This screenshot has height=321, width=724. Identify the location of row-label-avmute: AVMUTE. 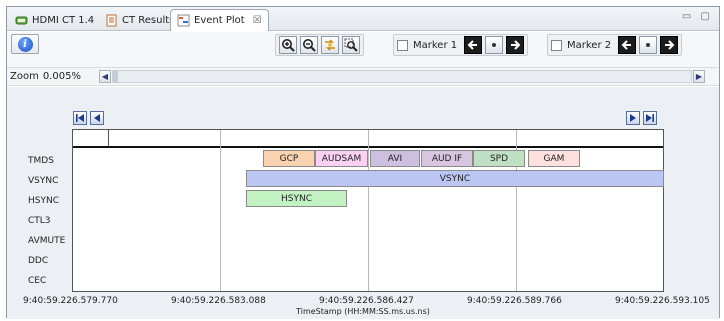
(47, 241).